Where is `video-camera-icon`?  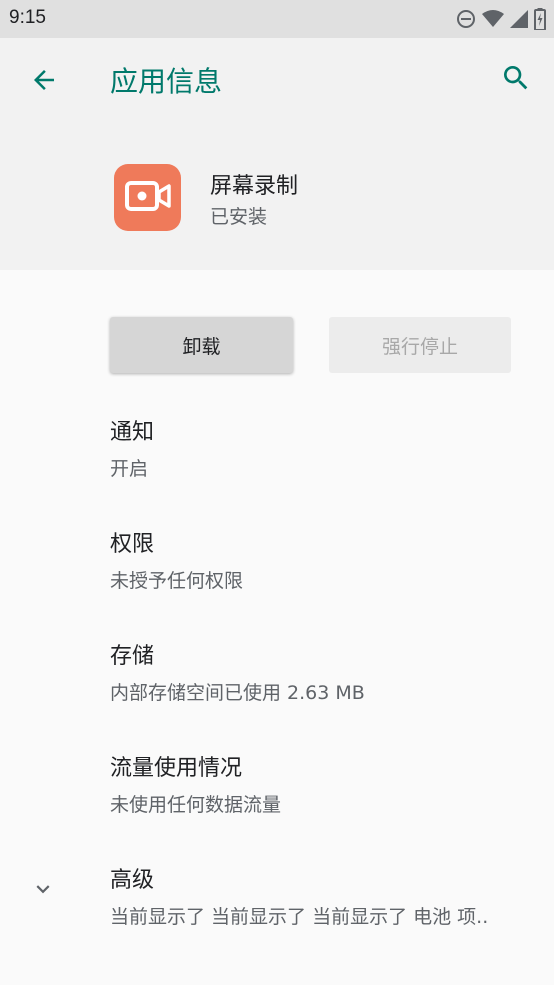
video-camera-icon is located at coordinates (147, 198).